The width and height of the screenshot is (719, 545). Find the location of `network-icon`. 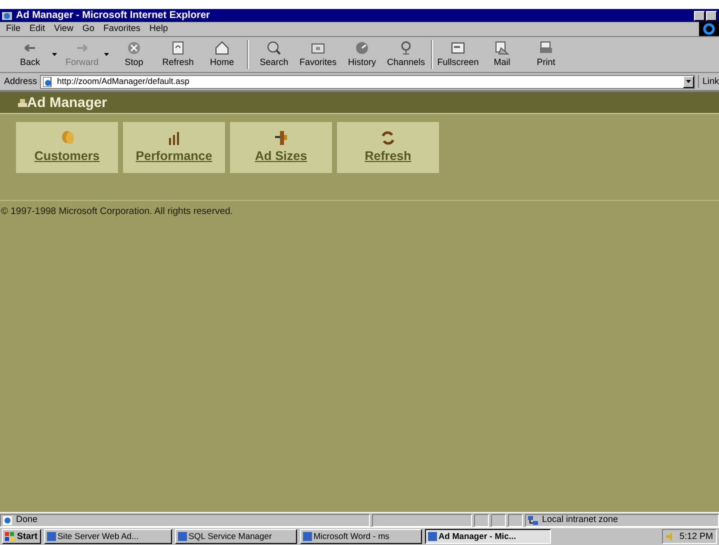

network-icon is located at coordinates (533, 520).